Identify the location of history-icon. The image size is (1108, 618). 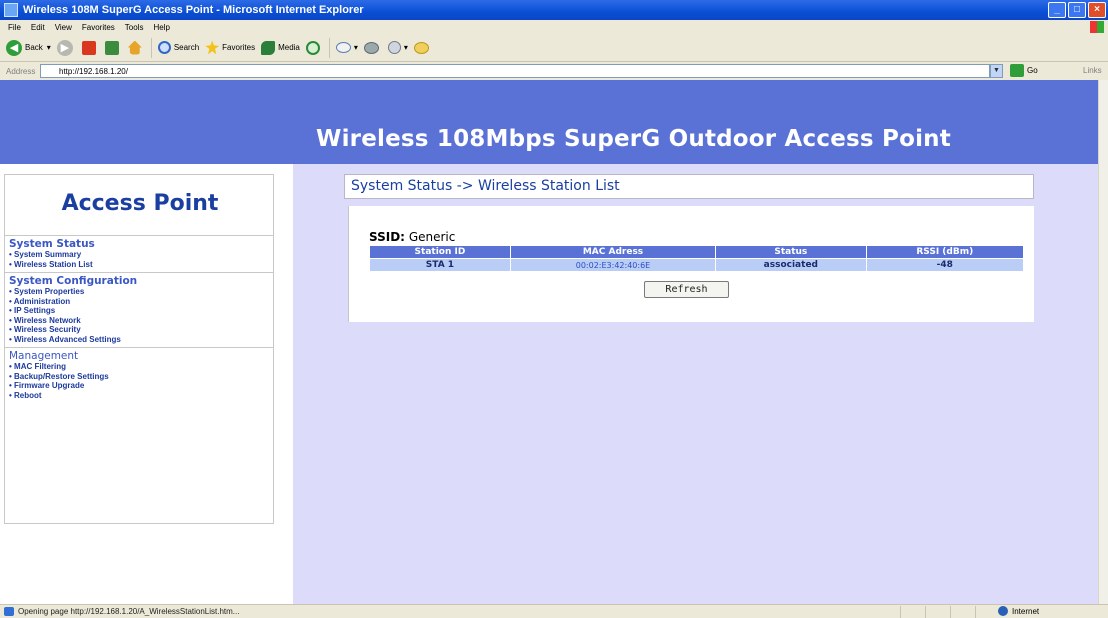
(312, 47).